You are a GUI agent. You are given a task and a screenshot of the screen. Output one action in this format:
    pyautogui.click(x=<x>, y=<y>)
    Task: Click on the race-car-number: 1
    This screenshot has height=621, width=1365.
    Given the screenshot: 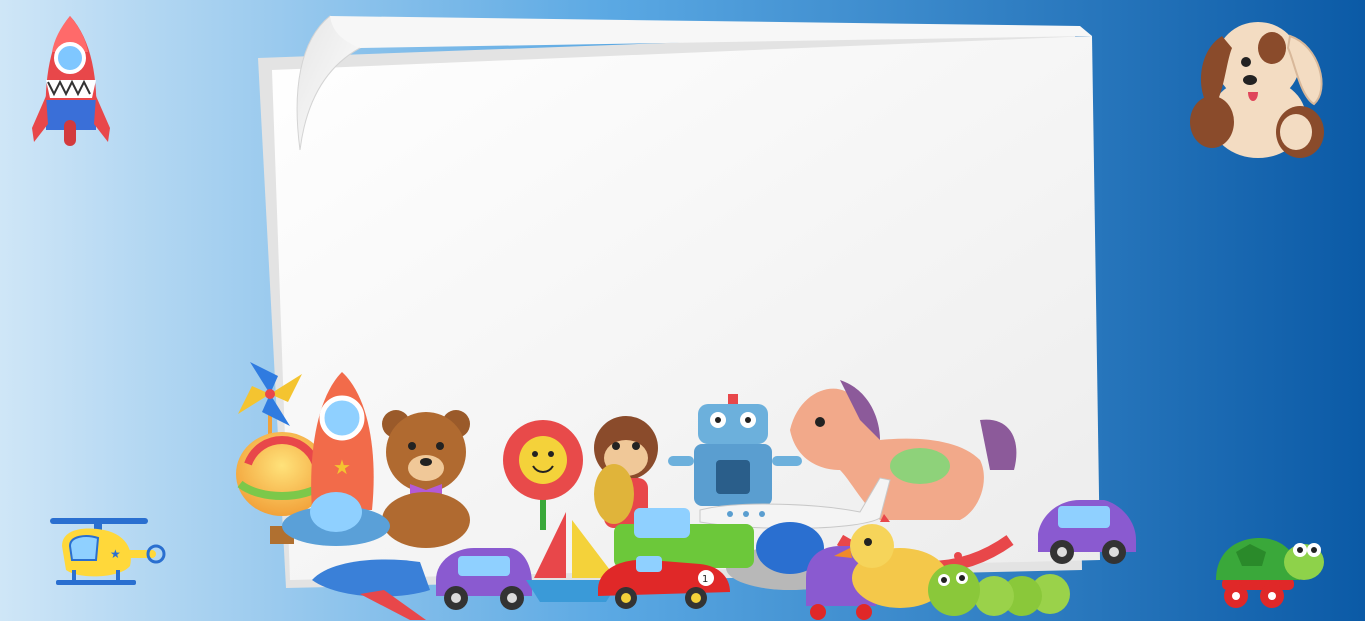 What is the action you would take?
    pyautogui.click(x=705, y=579)
    